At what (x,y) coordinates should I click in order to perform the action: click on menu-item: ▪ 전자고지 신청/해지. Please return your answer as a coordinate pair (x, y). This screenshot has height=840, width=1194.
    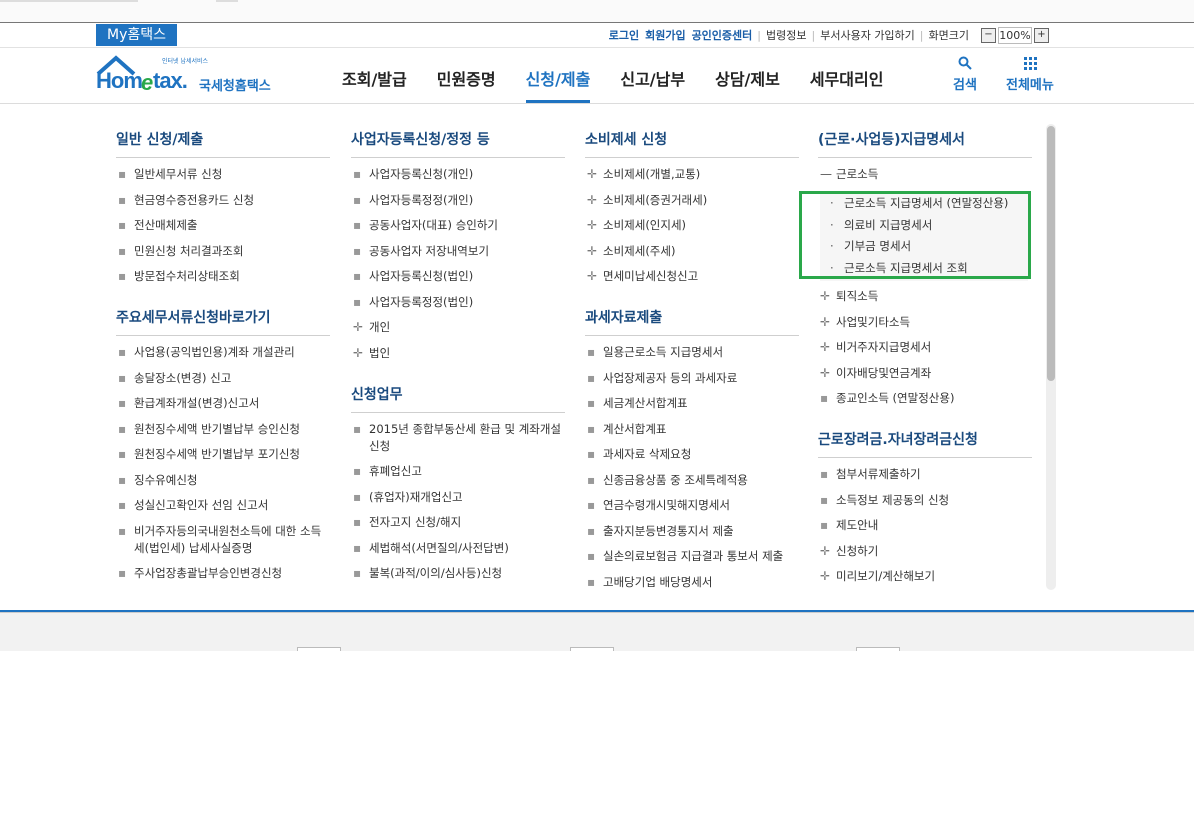
    Looking at the image, I should click on (458, 522).